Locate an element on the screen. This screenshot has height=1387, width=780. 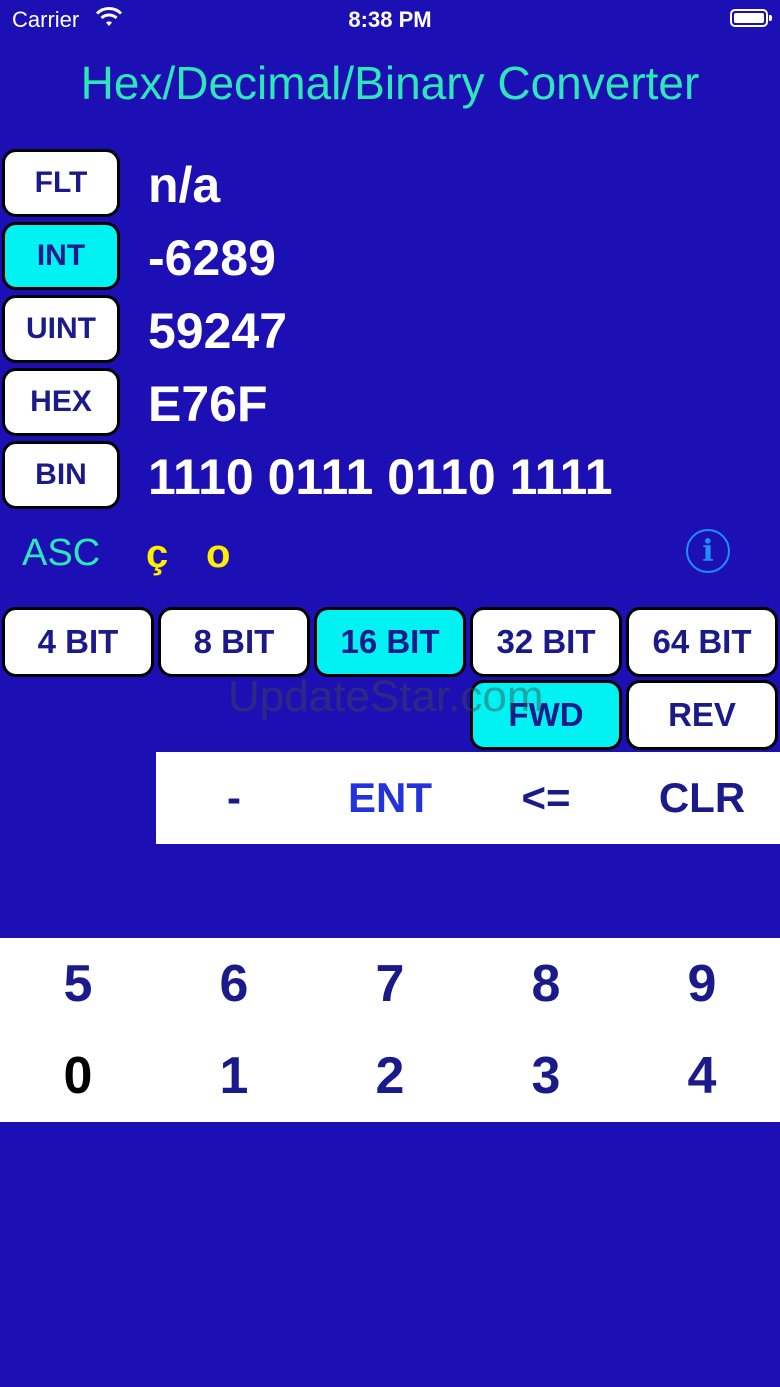
key-1: 1 is located at coordinates (234, 1076).